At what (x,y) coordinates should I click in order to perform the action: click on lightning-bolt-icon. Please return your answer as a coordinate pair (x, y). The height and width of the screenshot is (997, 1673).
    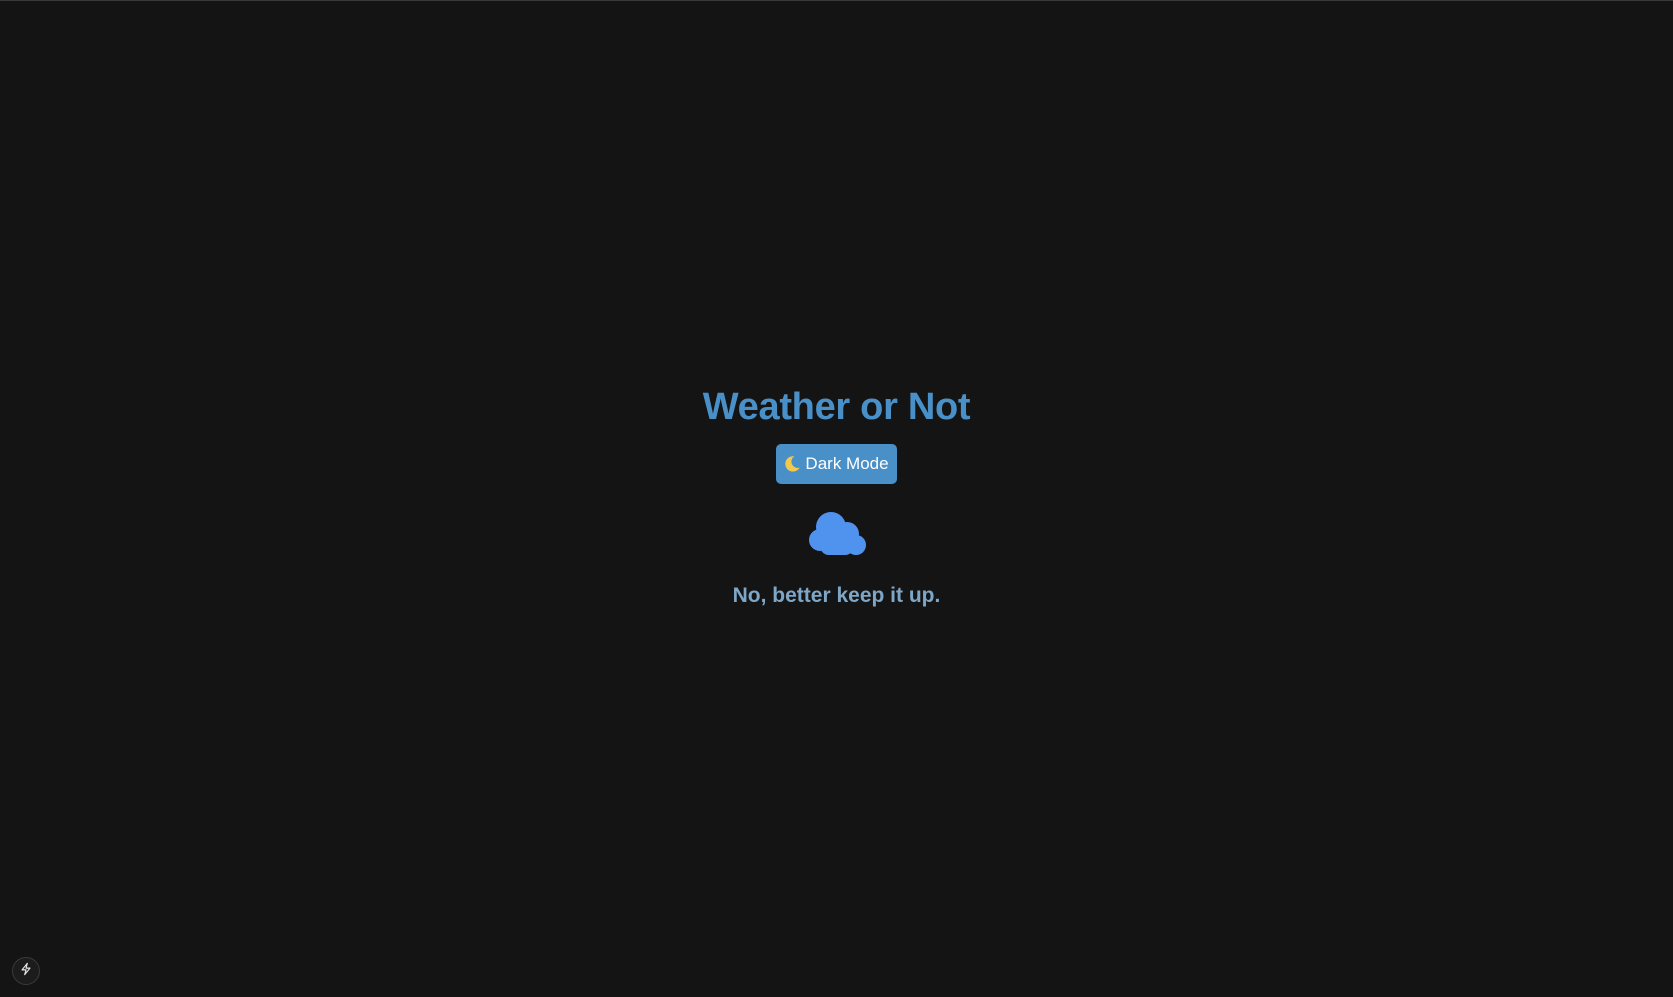
    Looking at the image, I should click on (26, 971).